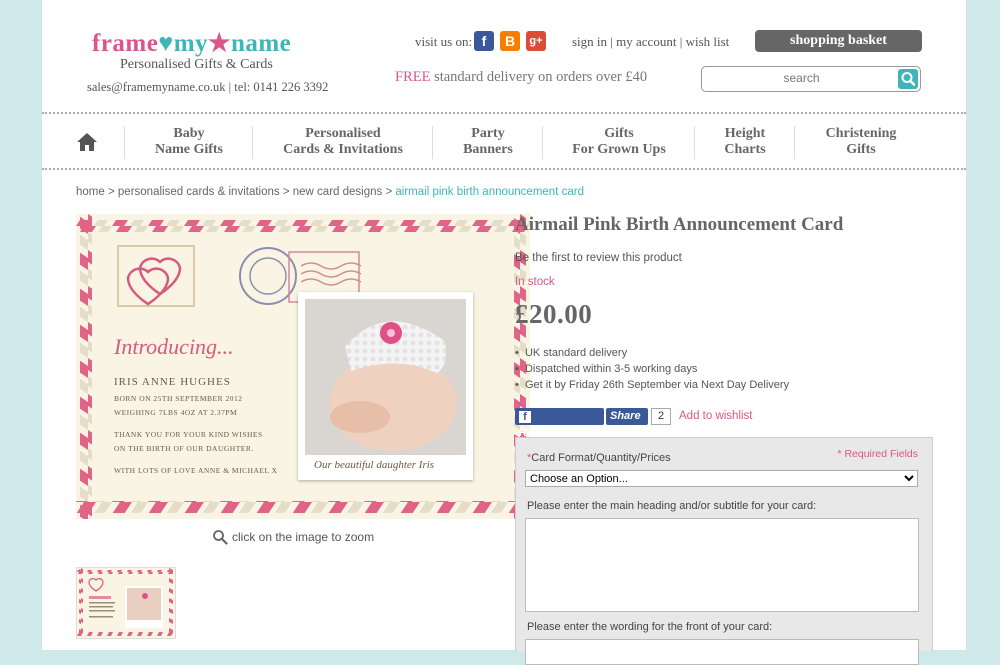 Image resolution: width=1000 pixels, height=665 pixels. I want to click on breadcrumb-new-designs: new card designs, so click(338, 192).